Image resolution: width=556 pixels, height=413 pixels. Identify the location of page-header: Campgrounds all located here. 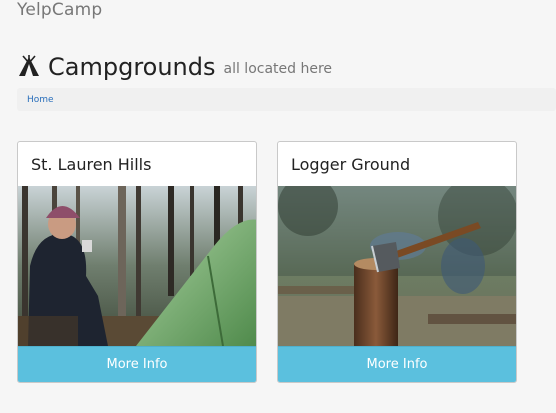
(174, 66).